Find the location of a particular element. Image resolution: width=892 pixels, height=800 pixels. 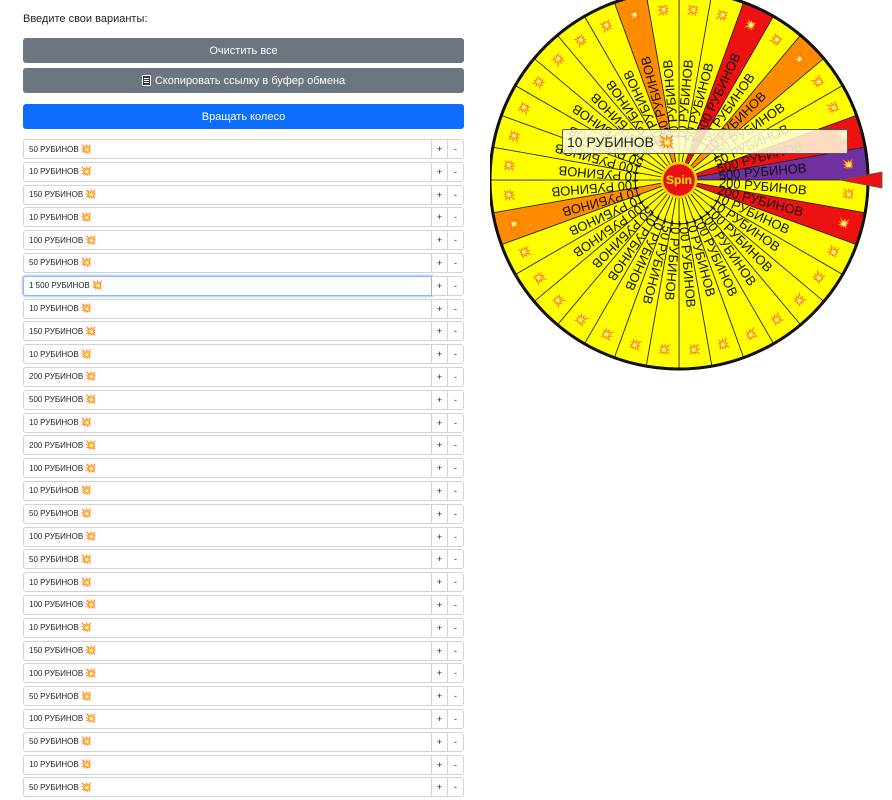

option-text: 150 РУБИНОВ is located at coordinates (56, 331).